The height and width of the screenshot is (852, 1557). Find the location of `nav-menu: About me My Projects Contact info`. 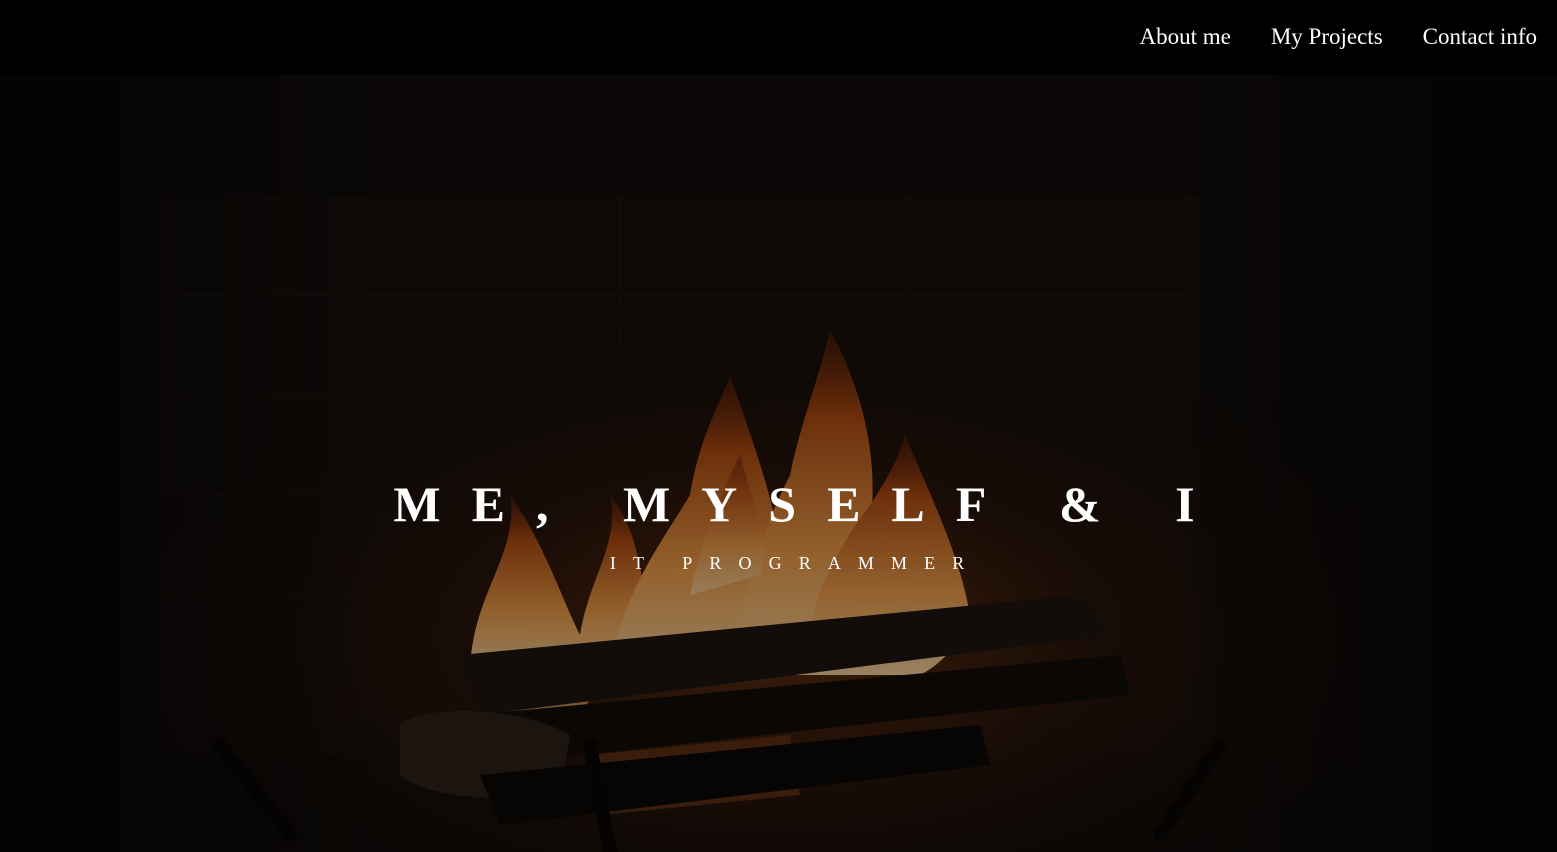

nav-menu: About me My Projects Contact info is located at coordinates (1338, 37).